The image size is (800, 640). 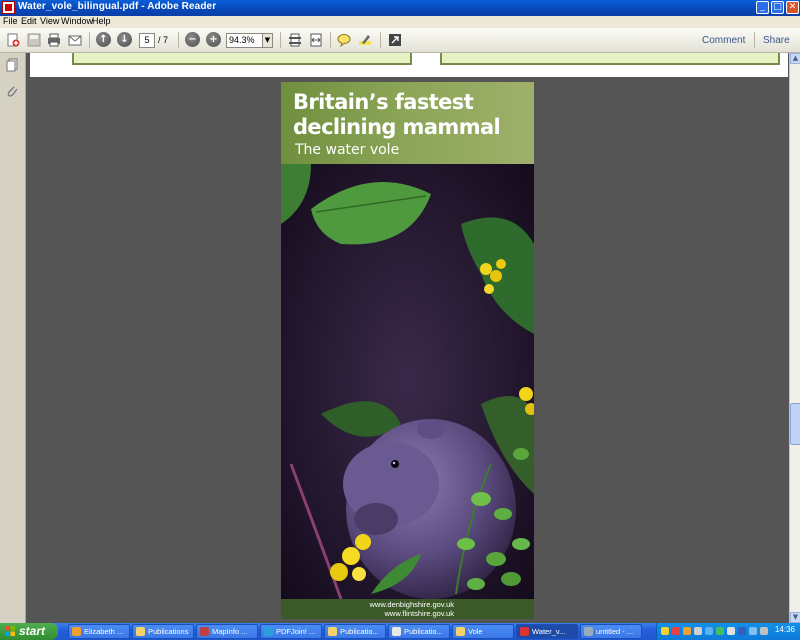 What do you see at coordinates (54, 40) in the screenshot?
I see `print-icon` at bounding box center [54, 40].